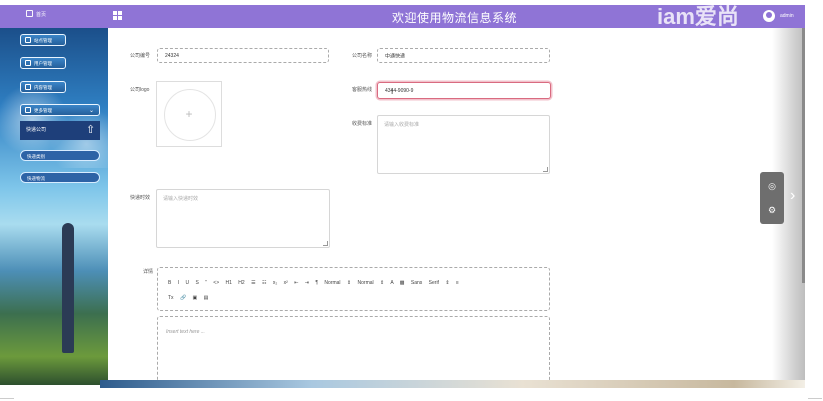 The width and height of the screenshot is (823, 401). I want to click on company-id-label: 公司编号, so click(140, 56).